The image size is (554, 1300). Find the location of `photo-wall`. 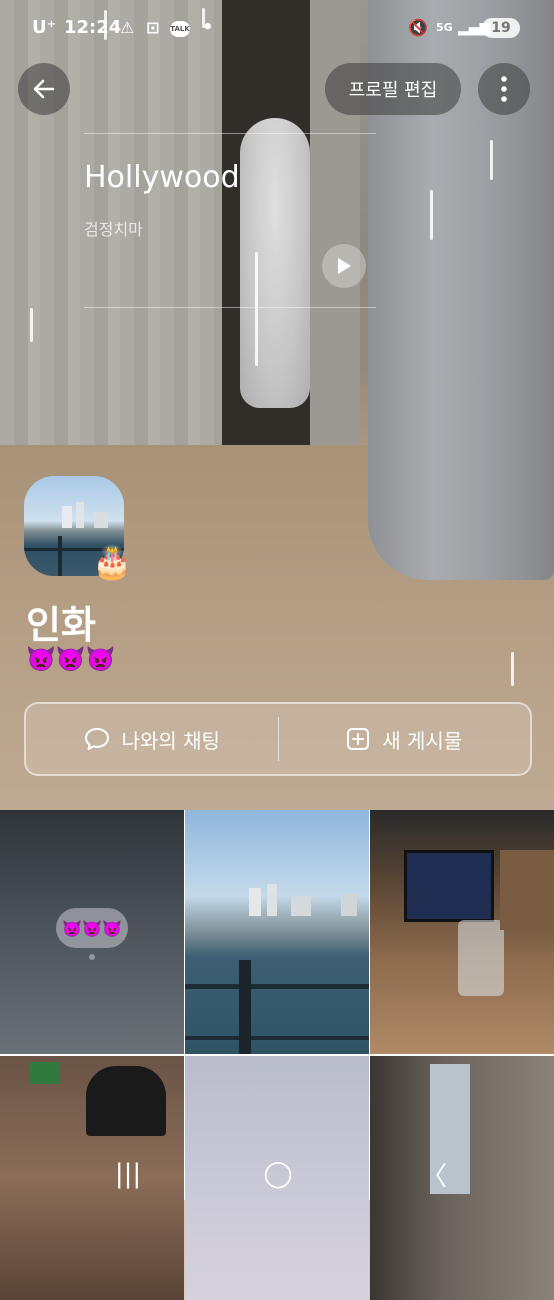

photo-wall is located at coordinates (527, 890).